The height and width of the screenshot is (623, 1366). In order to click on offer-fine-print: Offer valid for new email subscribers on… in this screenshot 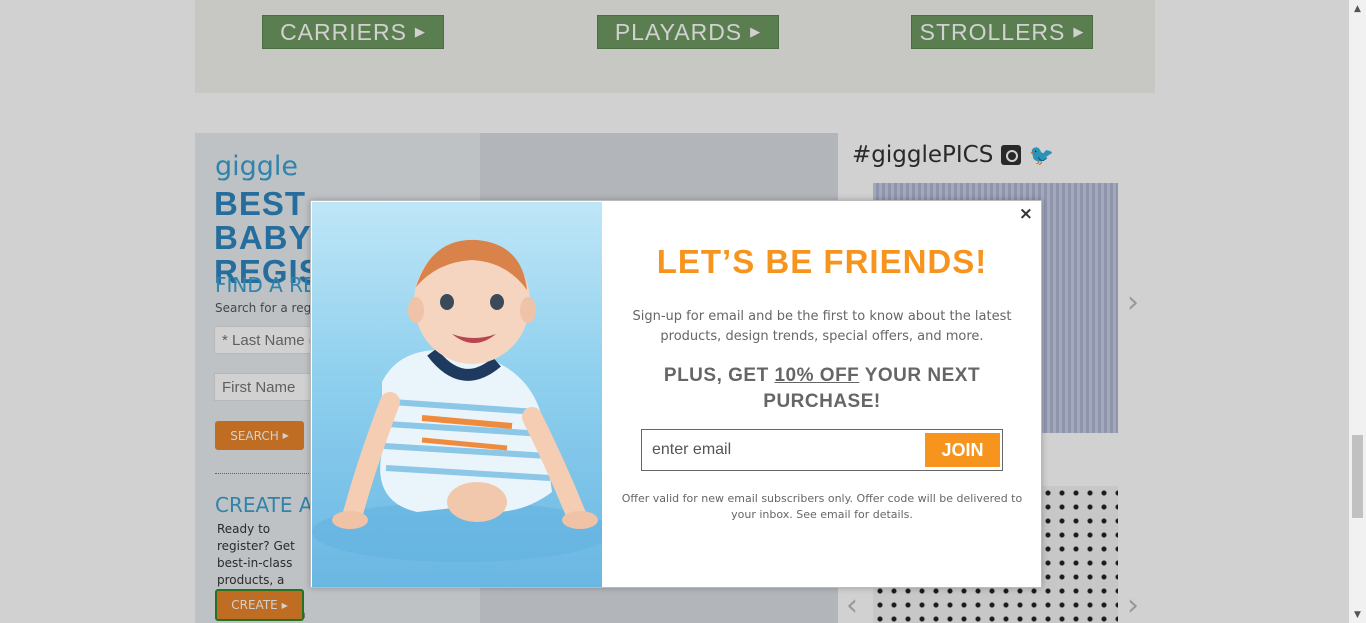, I will do `click(822, 506)`.